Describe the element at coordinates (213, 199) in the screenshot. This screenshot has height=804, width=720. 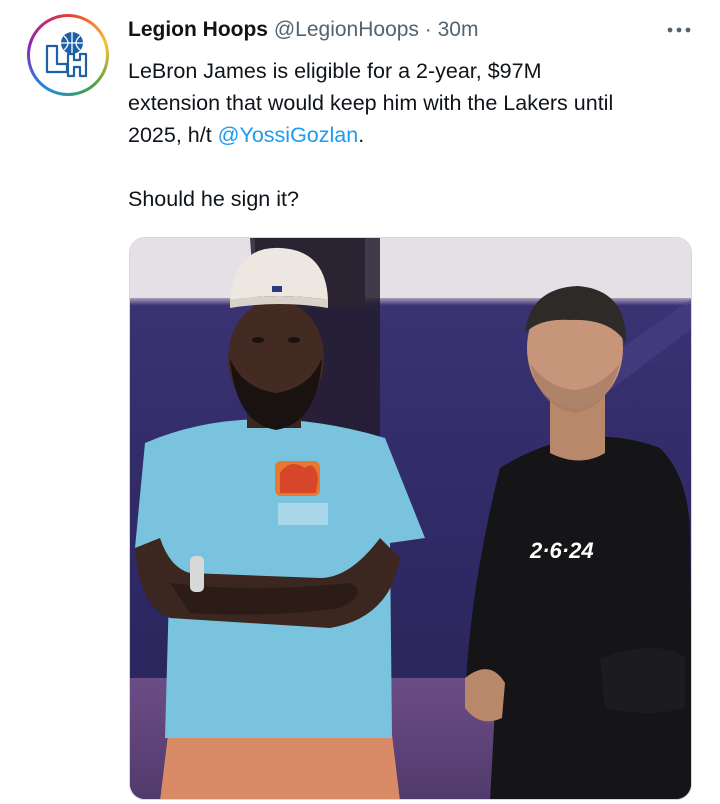
I see `tweet-question: Should he sign it?` at that location.